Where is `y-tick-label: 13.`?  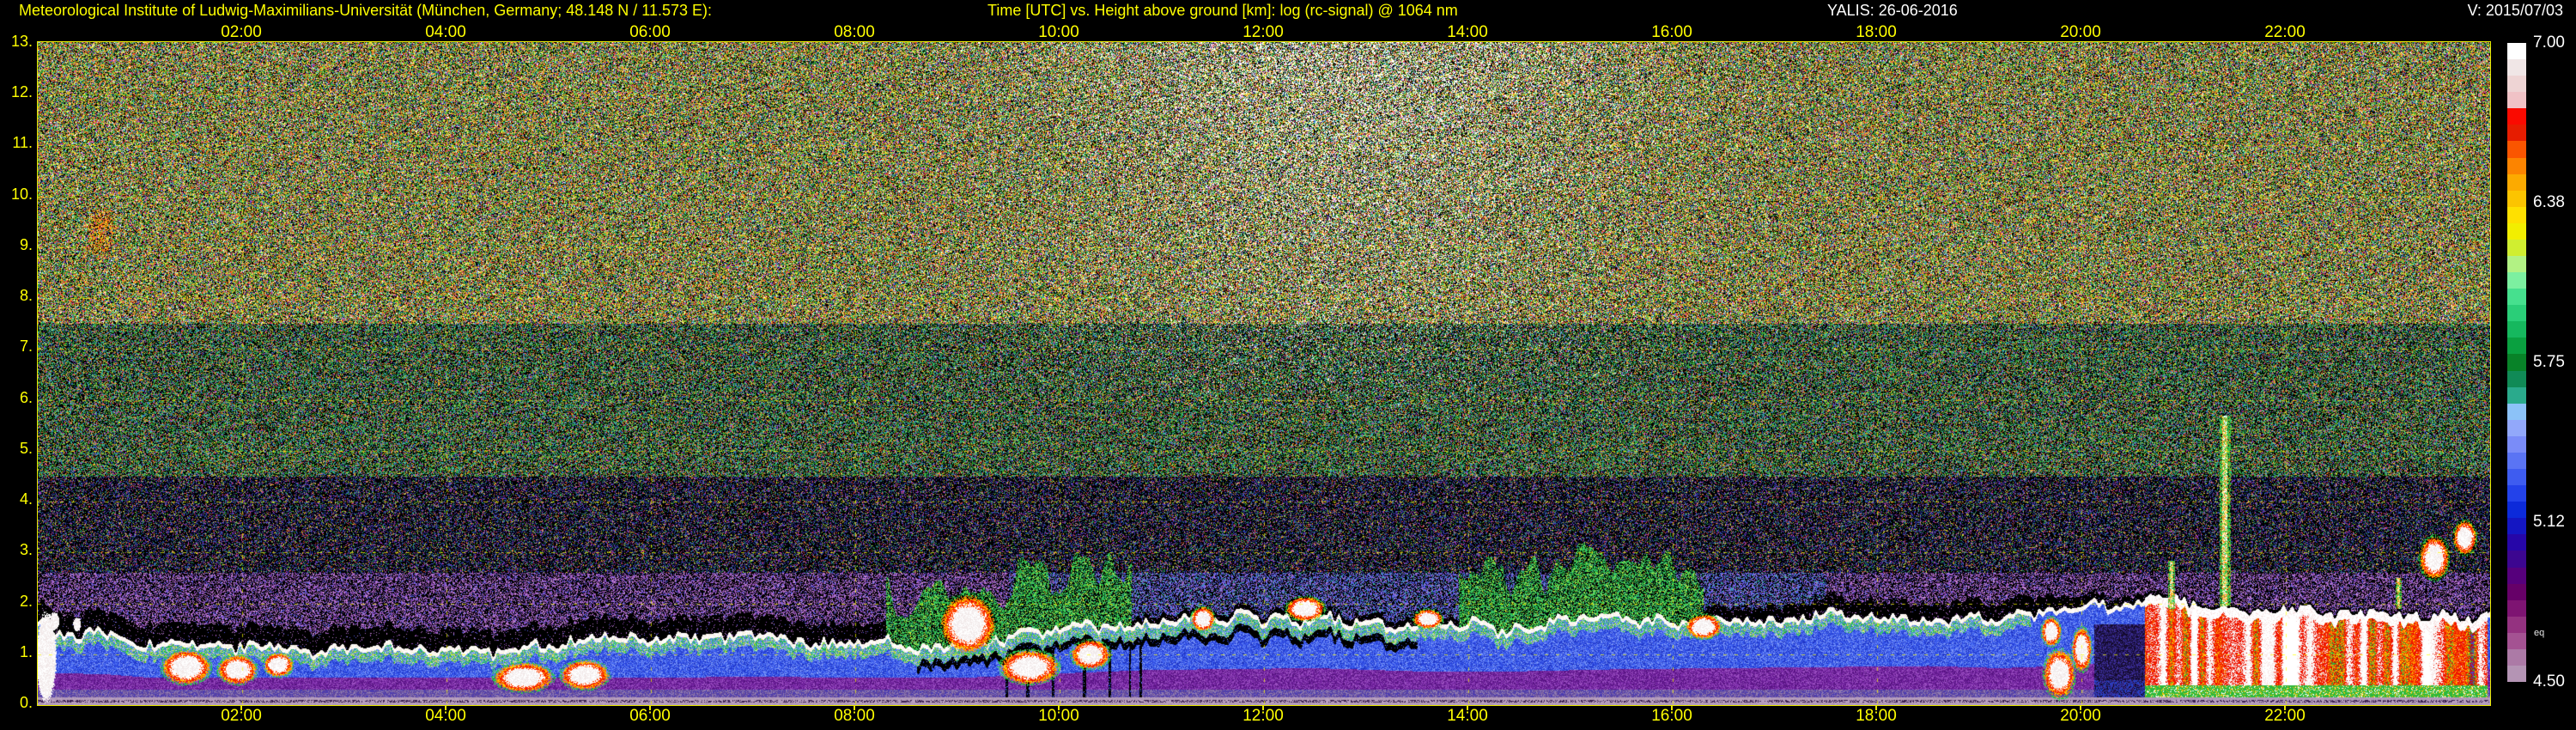
y-tick-label: 13. is located at coordinates (21, 41).